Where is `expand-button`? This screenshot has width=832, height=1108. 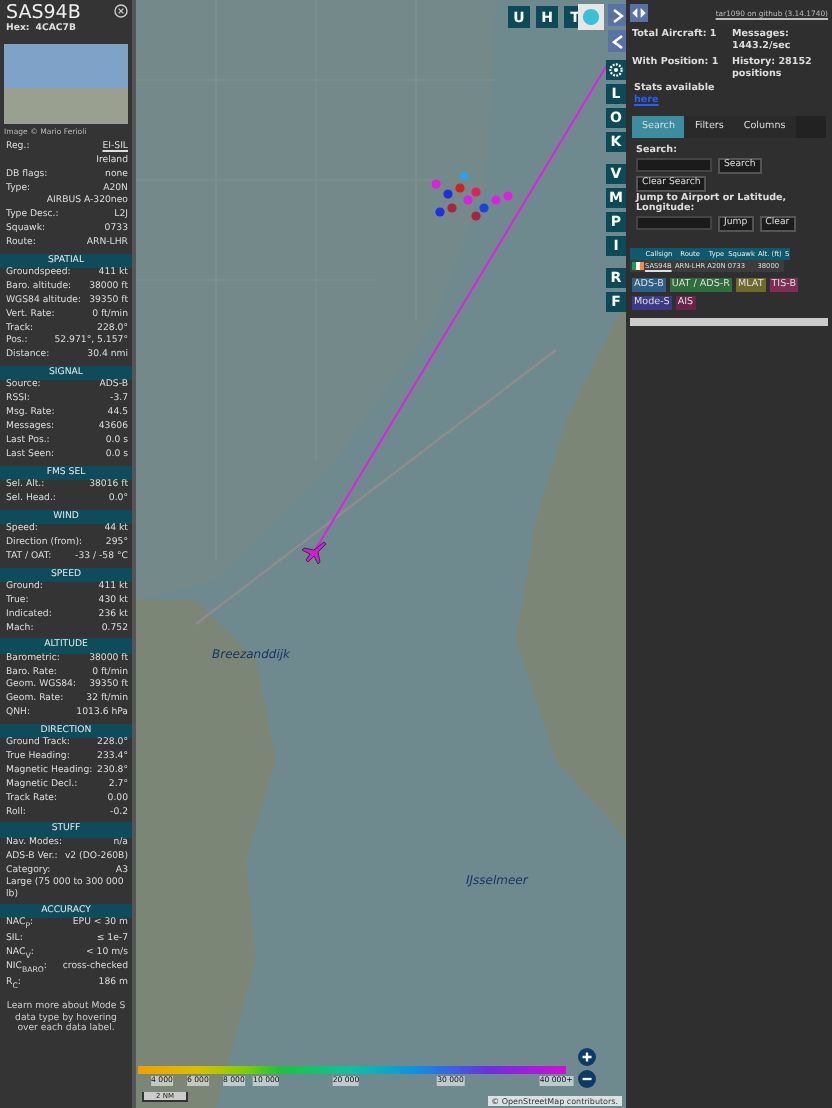
expand-button is located at coordinates (617, 15).